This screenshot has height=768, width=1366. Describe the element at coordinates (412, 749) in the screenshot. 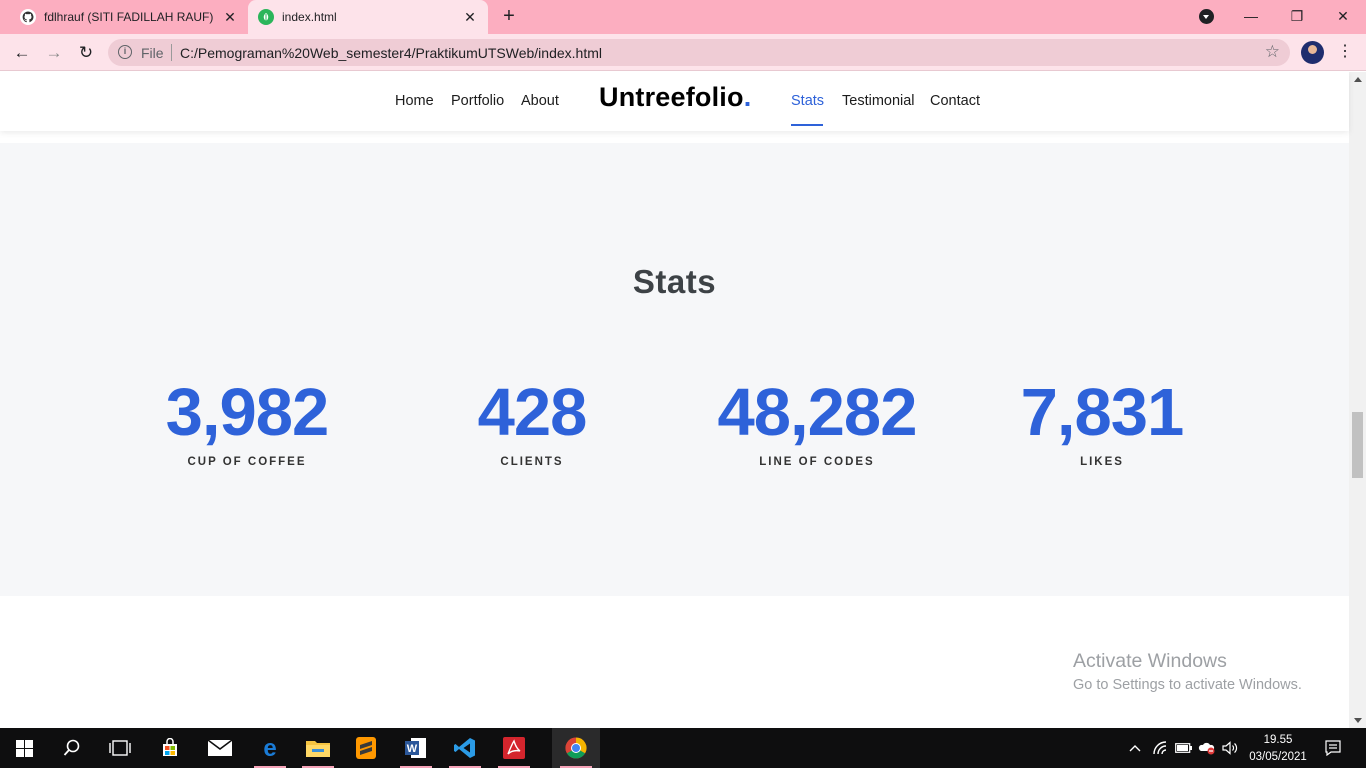

I see `svg-text: W` at that location.